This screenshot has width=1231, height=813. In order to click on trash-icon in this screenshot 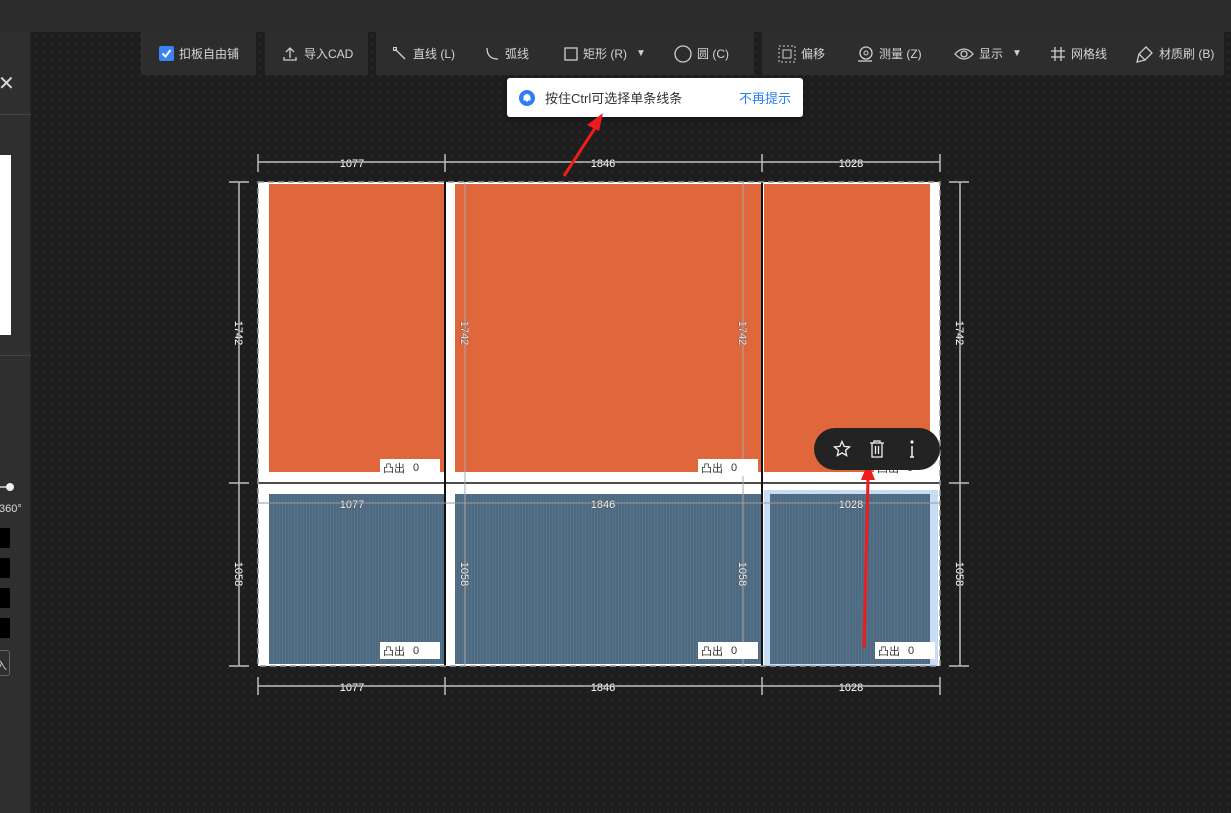, I will do `click(877, 449)`.